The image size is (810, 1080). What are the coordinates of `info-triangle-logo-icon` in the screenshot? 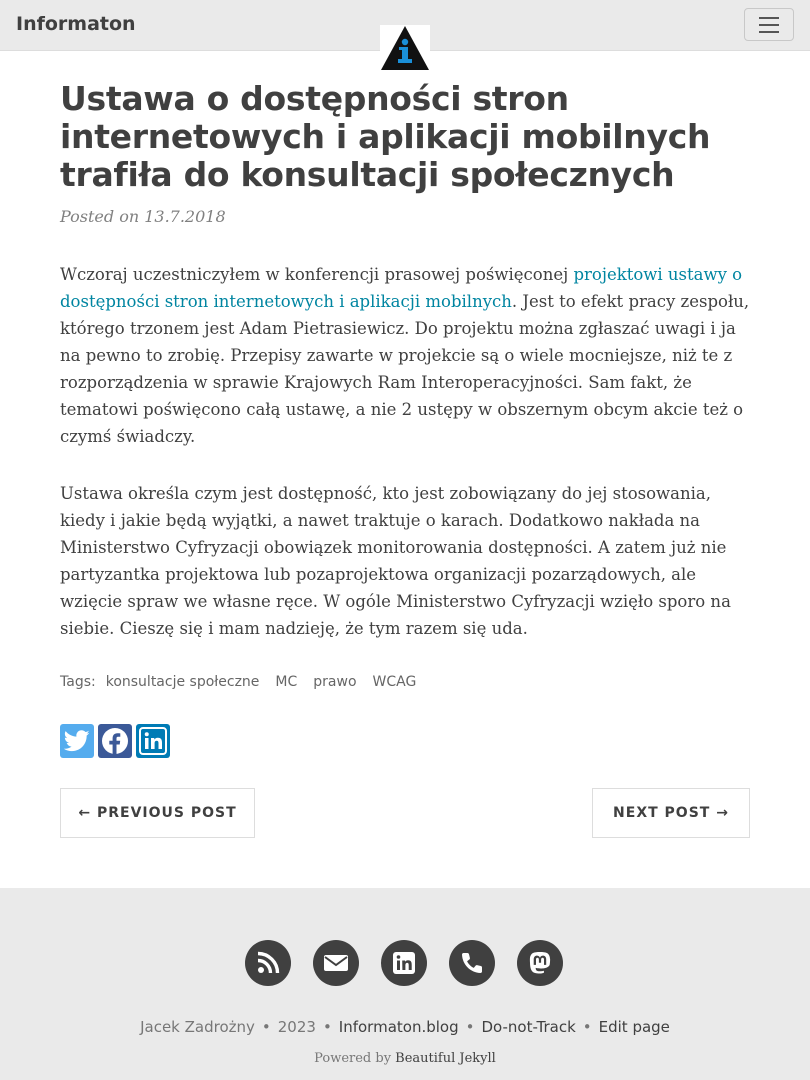 It's located at (405, 48).